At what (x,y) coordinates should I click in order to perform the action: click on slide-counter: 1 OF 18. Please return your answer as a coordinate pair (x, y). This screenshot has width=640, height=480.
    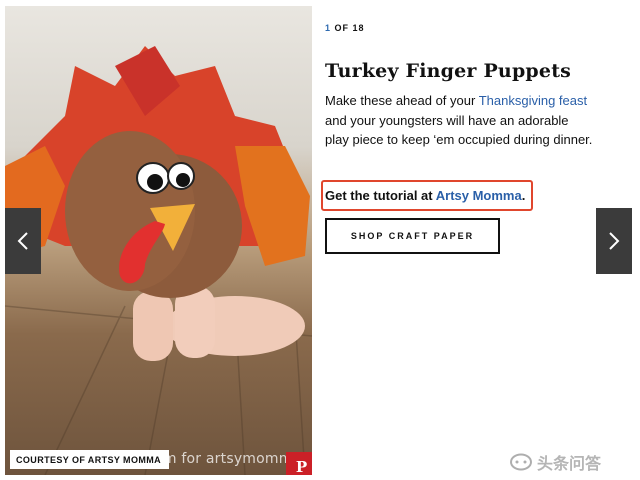
    Looking at the image, I should click on (345, 28).